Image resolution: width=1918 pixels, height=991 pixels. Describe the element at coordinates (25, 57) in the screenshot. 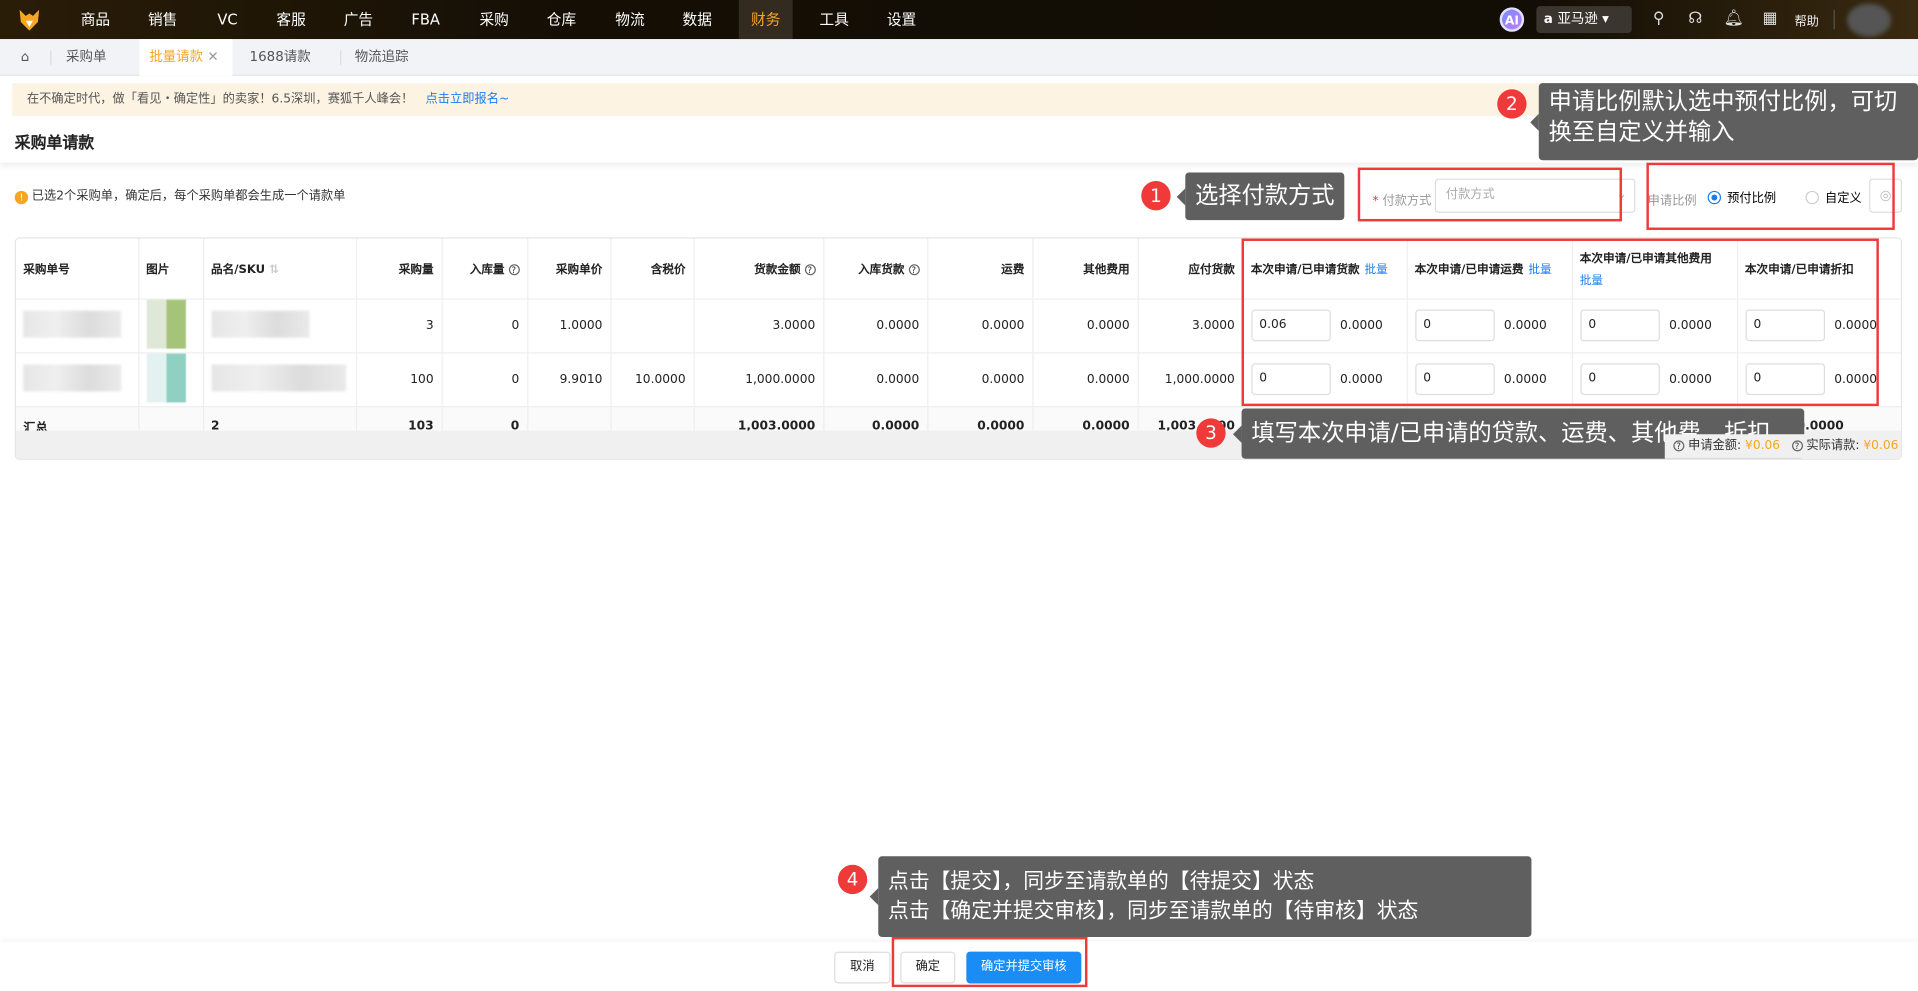

I see `home-icon: ⌂` at that location.